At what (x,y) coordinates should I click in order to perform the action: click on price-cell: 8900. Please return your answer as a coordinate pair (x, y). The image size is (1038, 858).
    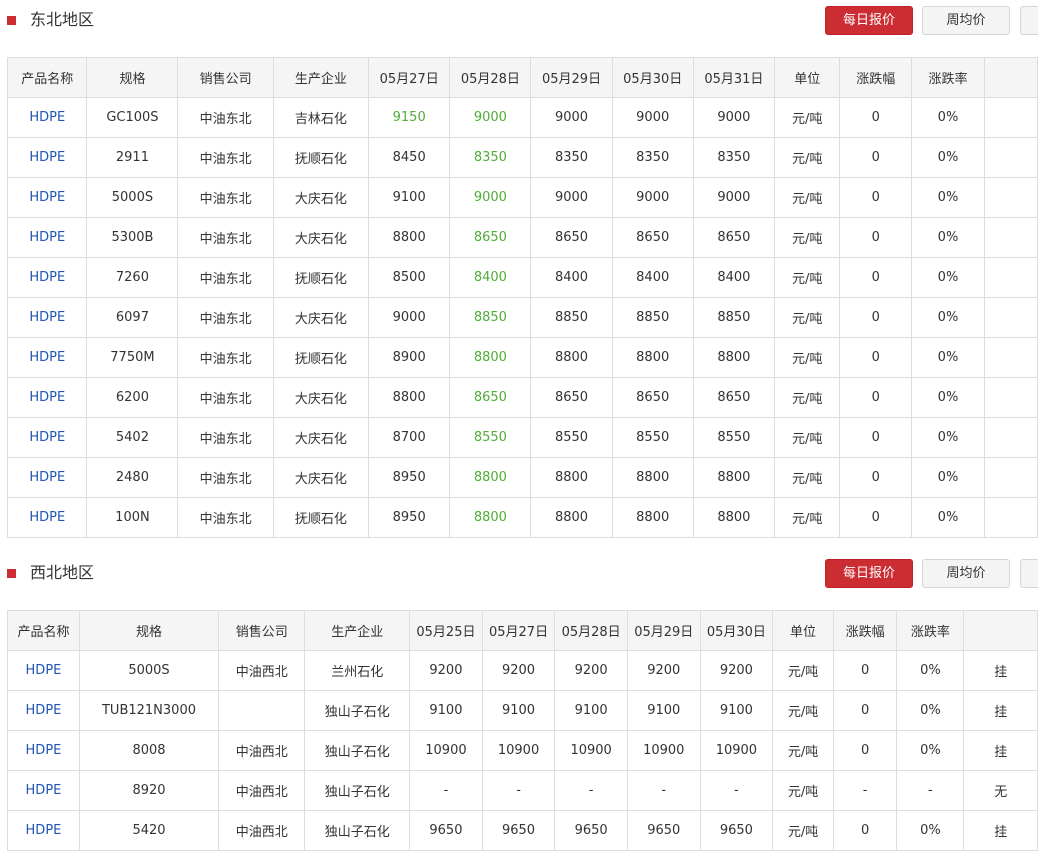
    Looking at the image, I should click on (409, 357).